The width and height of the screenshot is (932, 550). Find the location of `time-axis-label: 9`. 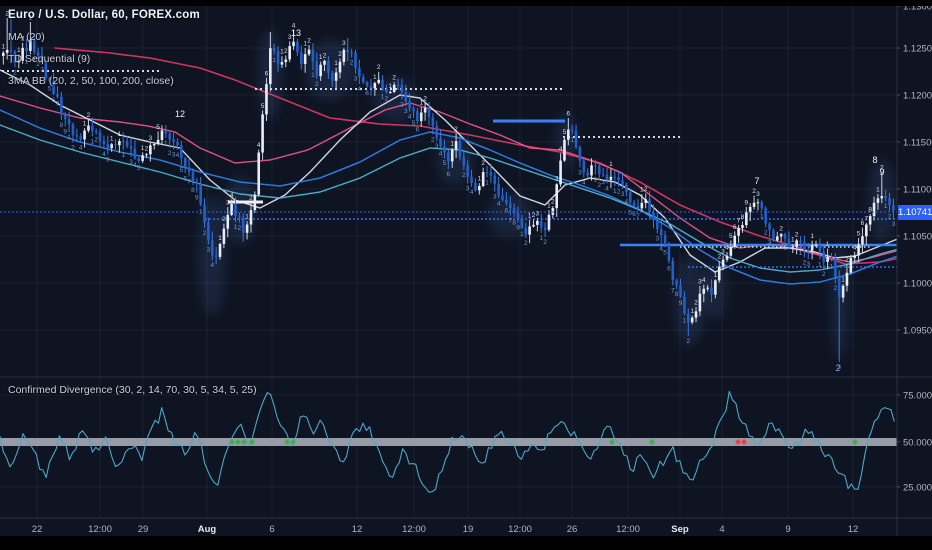

time-axis-label: 9 is located at coordinates (787, 529).